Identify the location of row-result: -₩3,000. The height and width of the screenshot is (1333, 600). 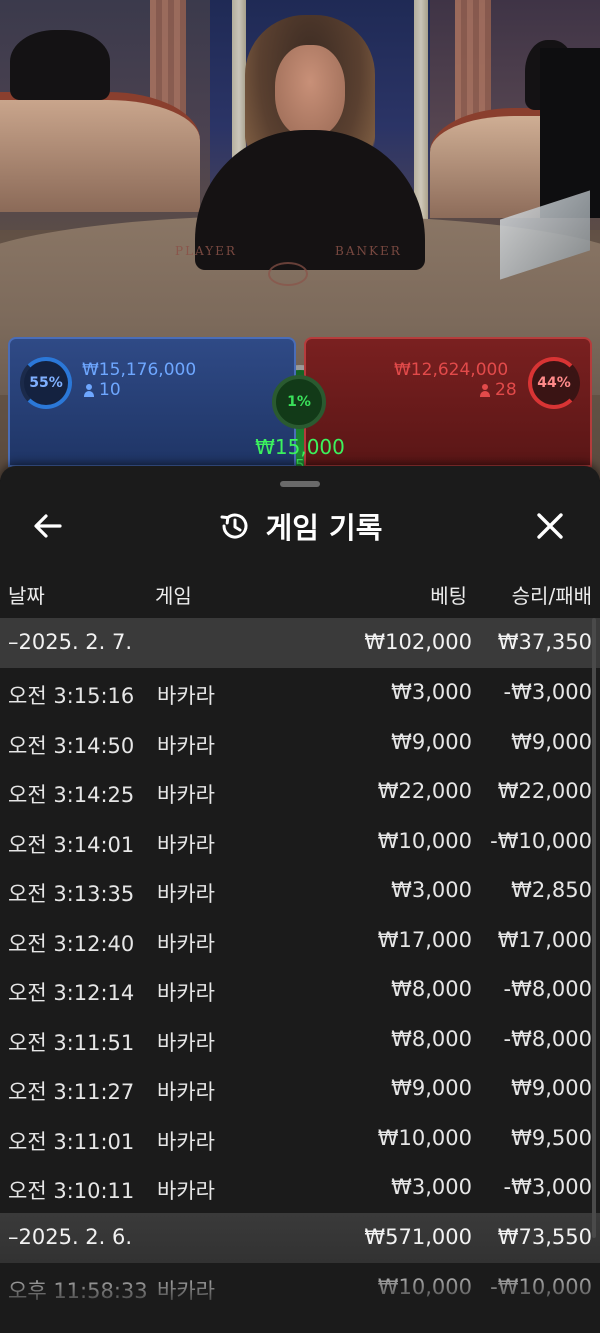
(547, 1187).